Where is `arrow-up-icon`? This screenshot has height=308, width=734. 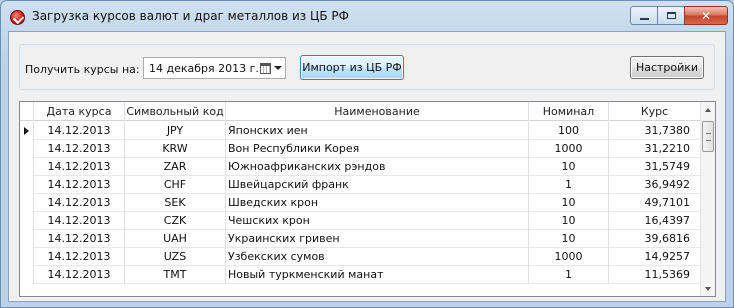 arrow-up-icon is located at coordinates (708, 109).